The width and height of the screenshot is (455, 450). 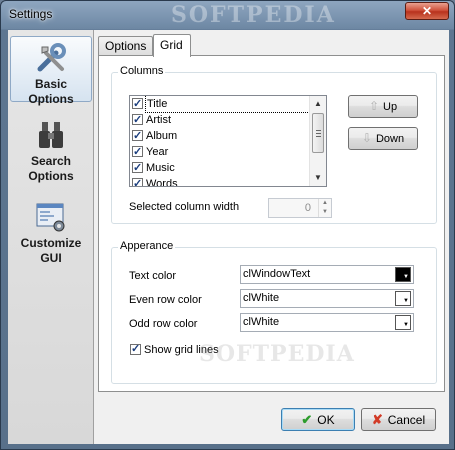 What do you see at coordinates (253, 15) in the screenshot?
I see `title-watermark: SOFTPEDIA` at bounding box center [253, 15].